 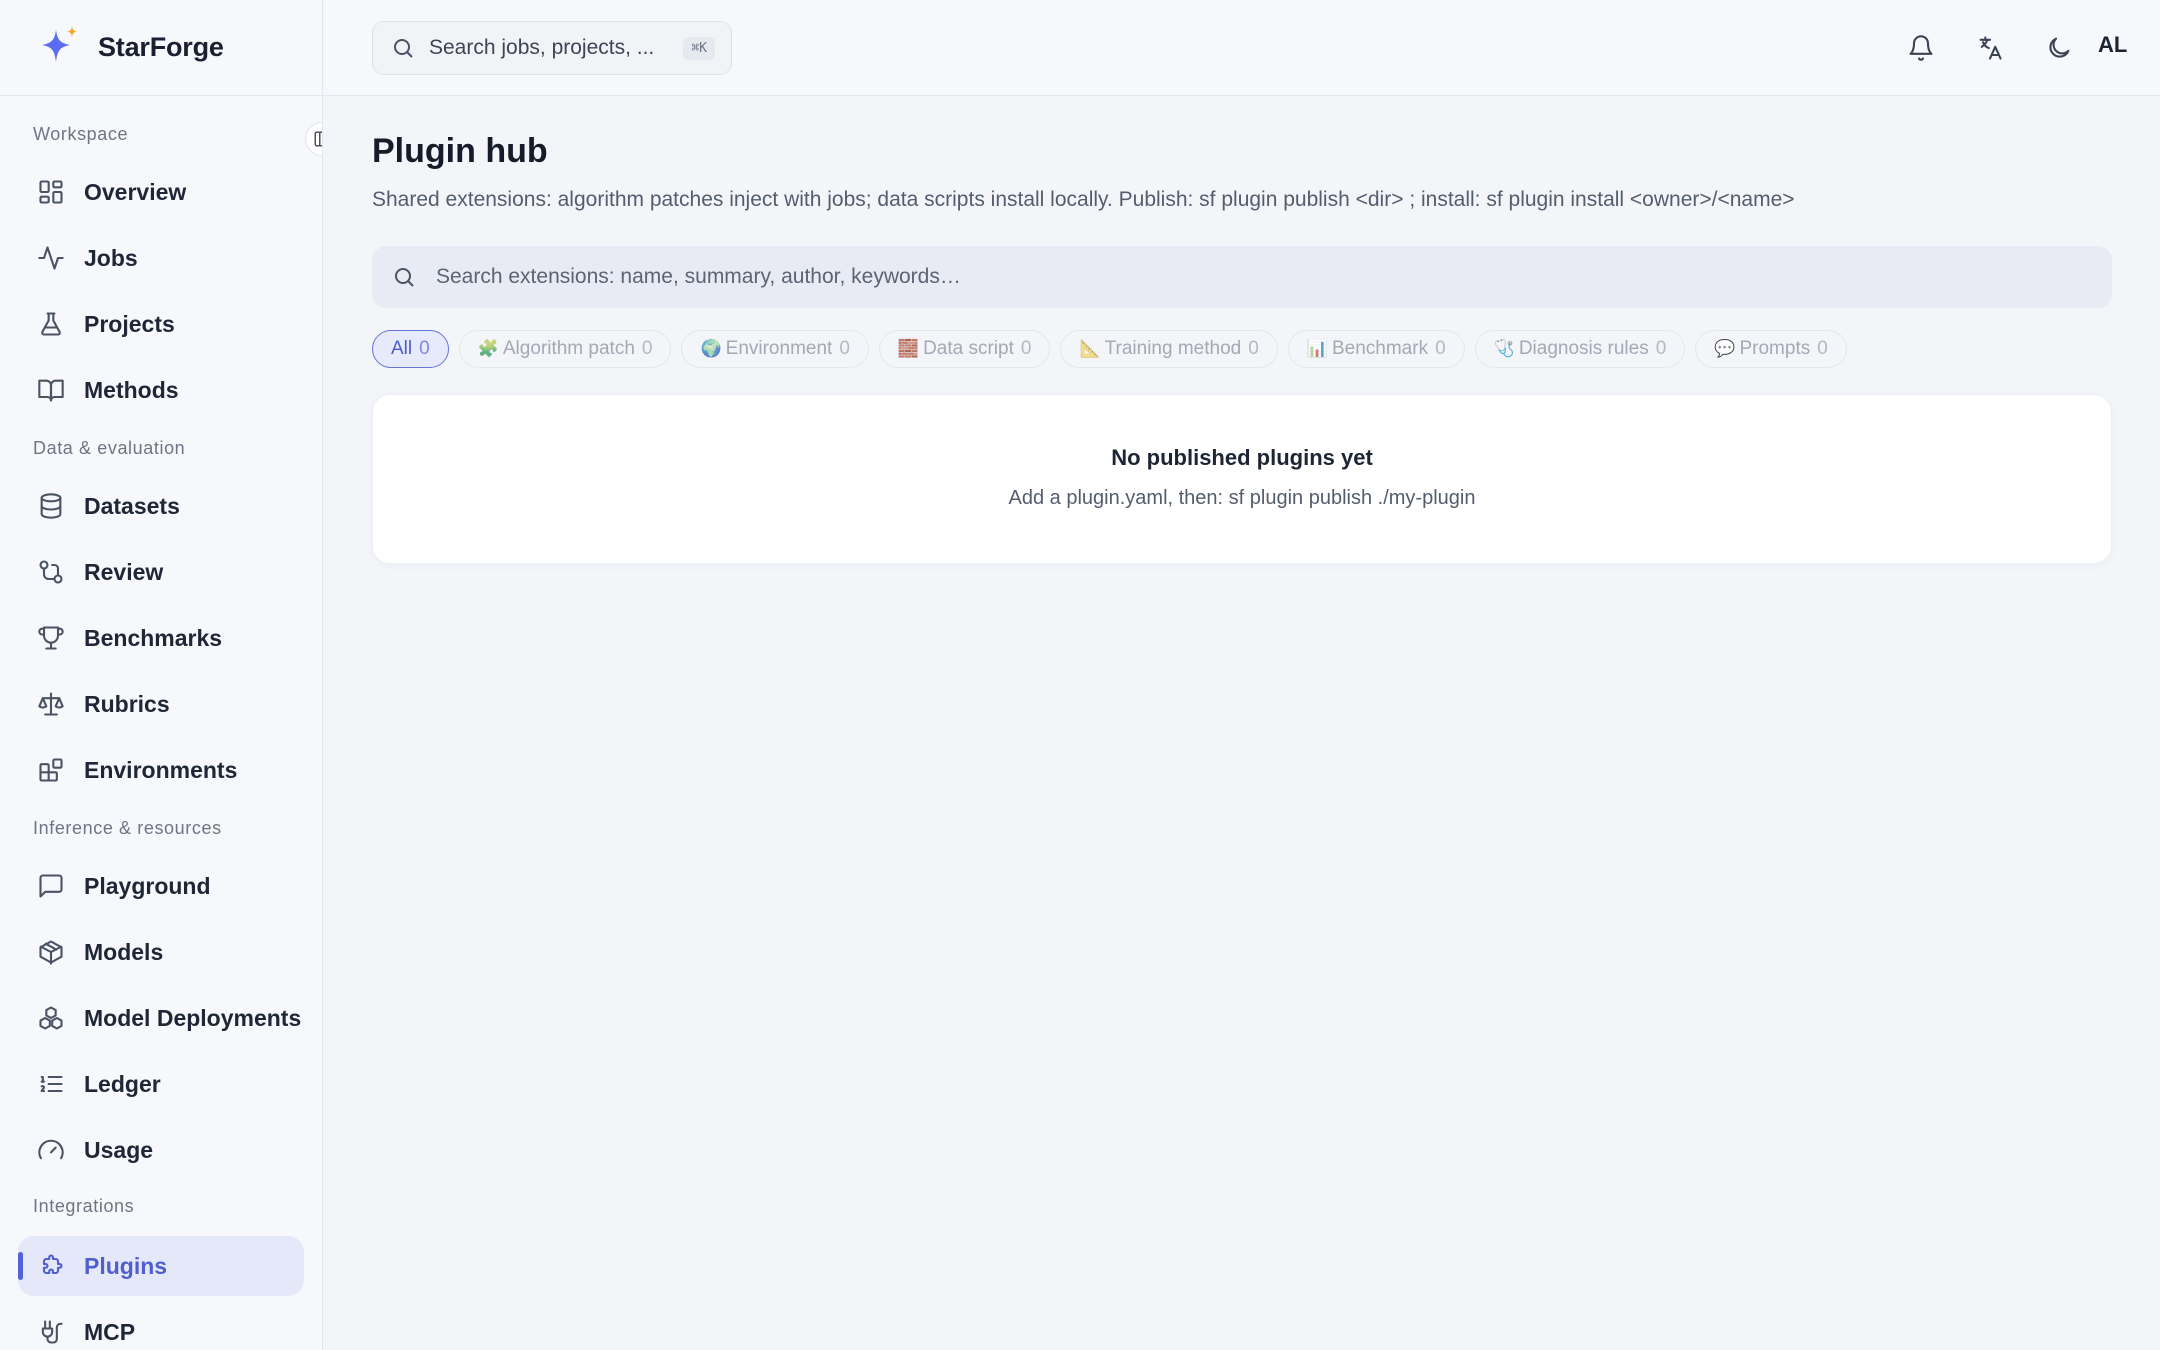 I want to click on blocks-icon, so click(x=51, y=770).